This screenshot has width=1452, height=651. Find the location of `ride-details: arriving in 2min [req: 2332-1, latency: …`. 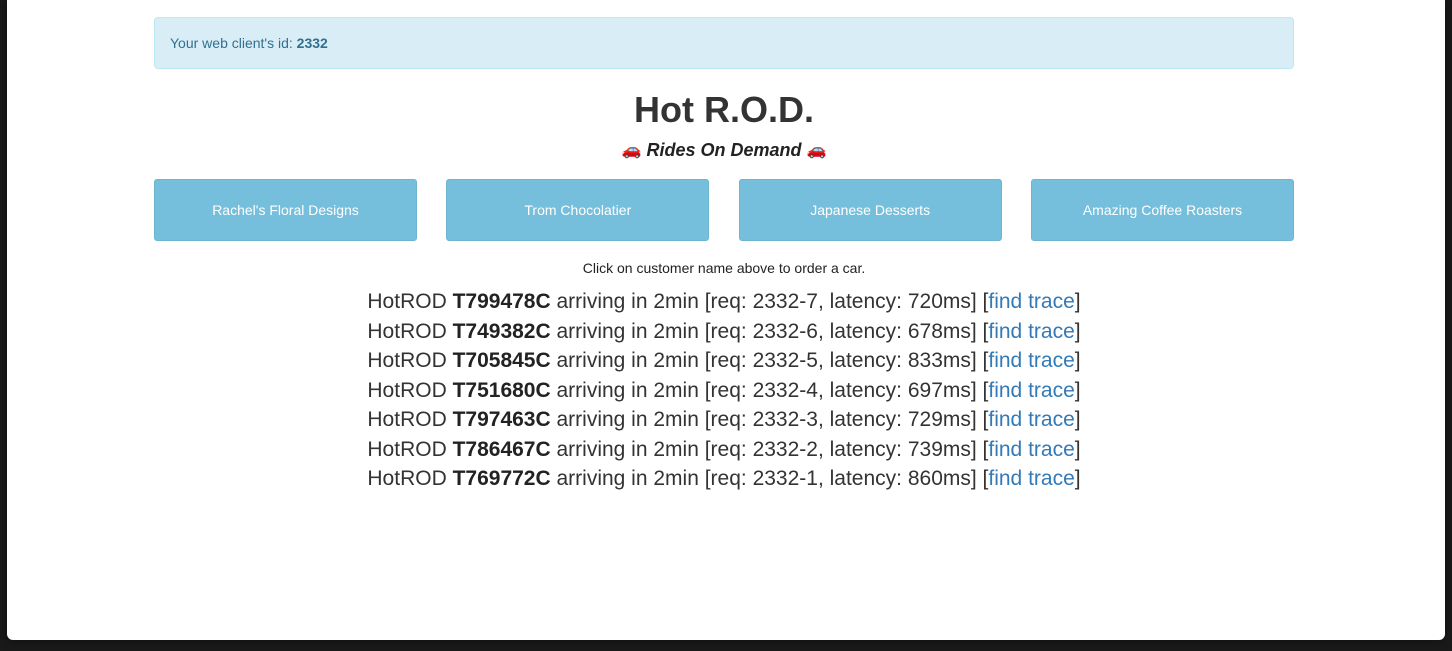

ride-details: arriving in 2min [req: 2332-1, latency: … is located at coordinates (769, 478).